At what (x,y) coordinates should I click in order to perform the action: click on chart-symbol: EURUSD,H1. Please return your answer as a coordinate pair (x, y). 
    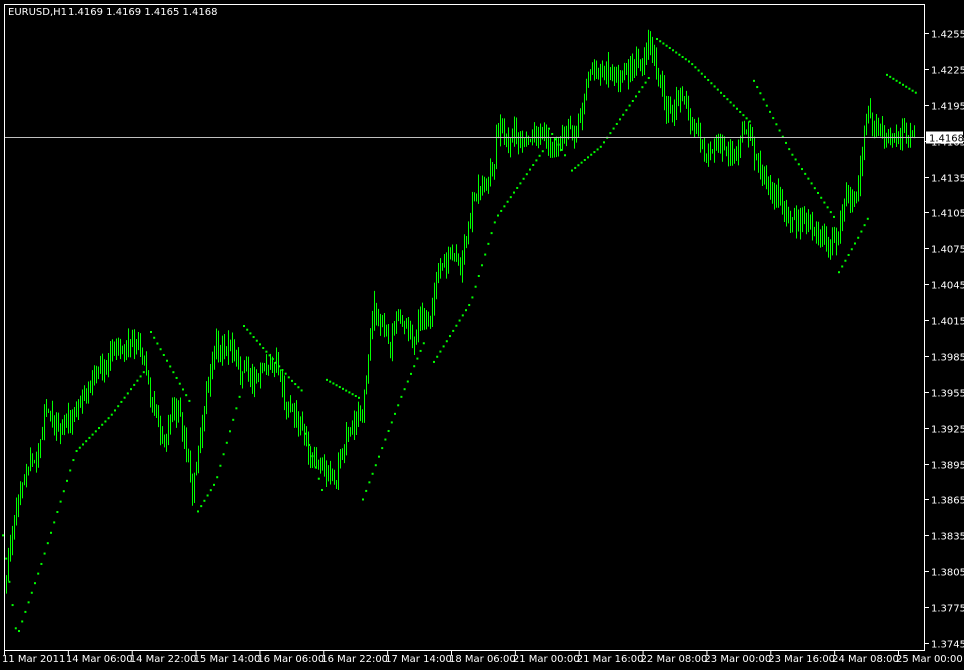
    Looking at the image, I should click on (37, 12).